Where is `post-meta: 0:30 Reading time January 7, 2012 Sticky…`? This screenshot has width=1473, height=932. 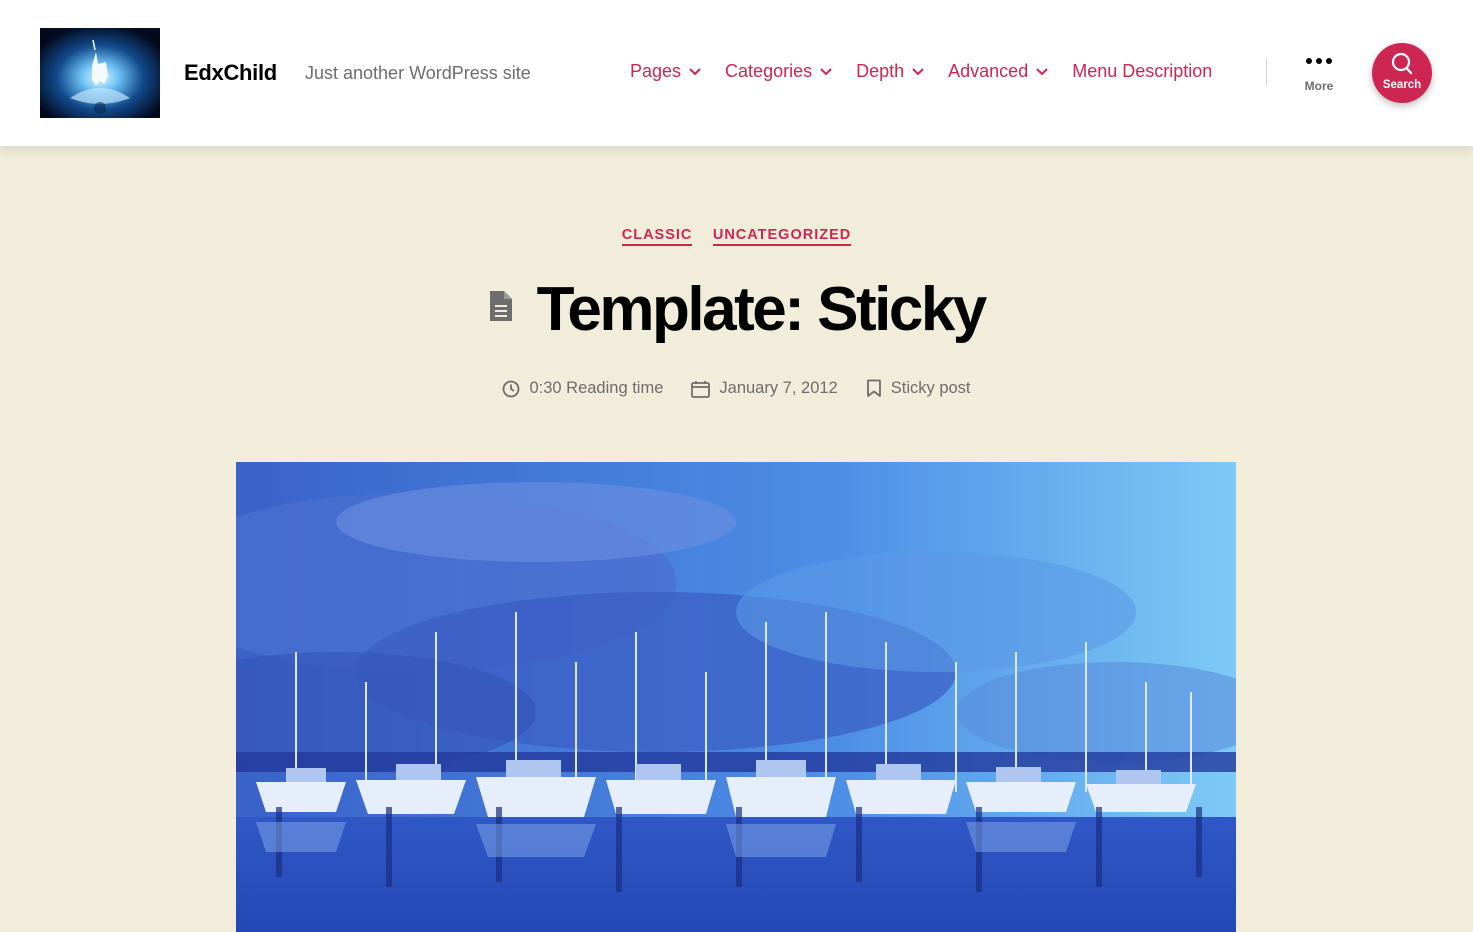
post-meta: 0:30 Reading time January 7, 2012 Sticky… is located at coordinates (736, 388).